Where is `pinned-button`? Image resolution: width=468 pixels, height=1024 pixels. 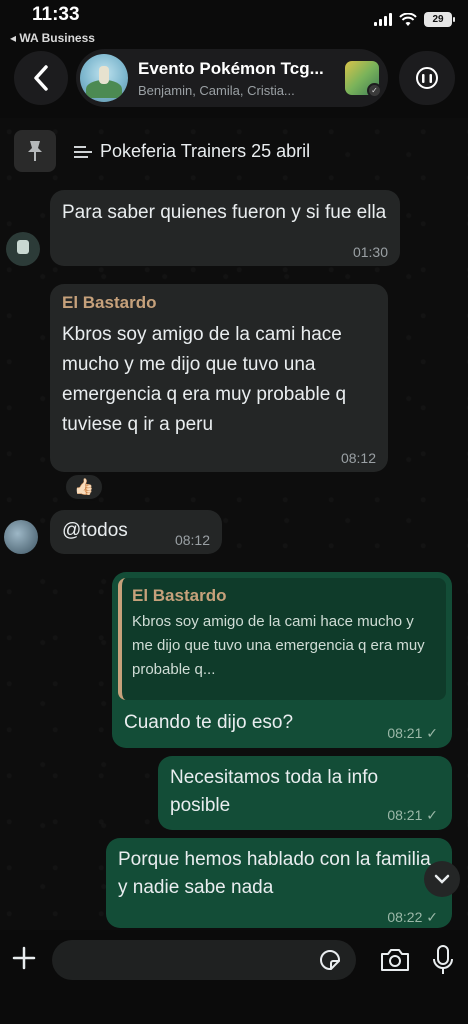 pinned-button is located at coordinates (35, 151).